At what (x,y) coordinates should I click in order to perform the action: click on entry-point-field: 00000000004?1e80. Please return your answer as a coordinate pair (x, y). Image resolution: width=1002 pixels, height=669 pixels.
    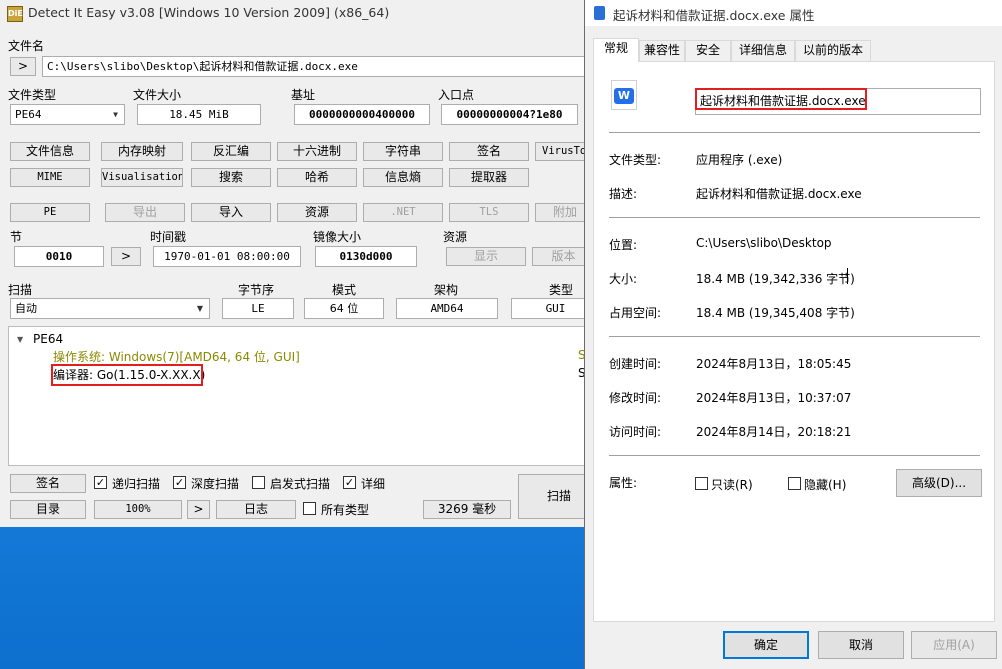
    Looking at the image, I should click on (509, 114).